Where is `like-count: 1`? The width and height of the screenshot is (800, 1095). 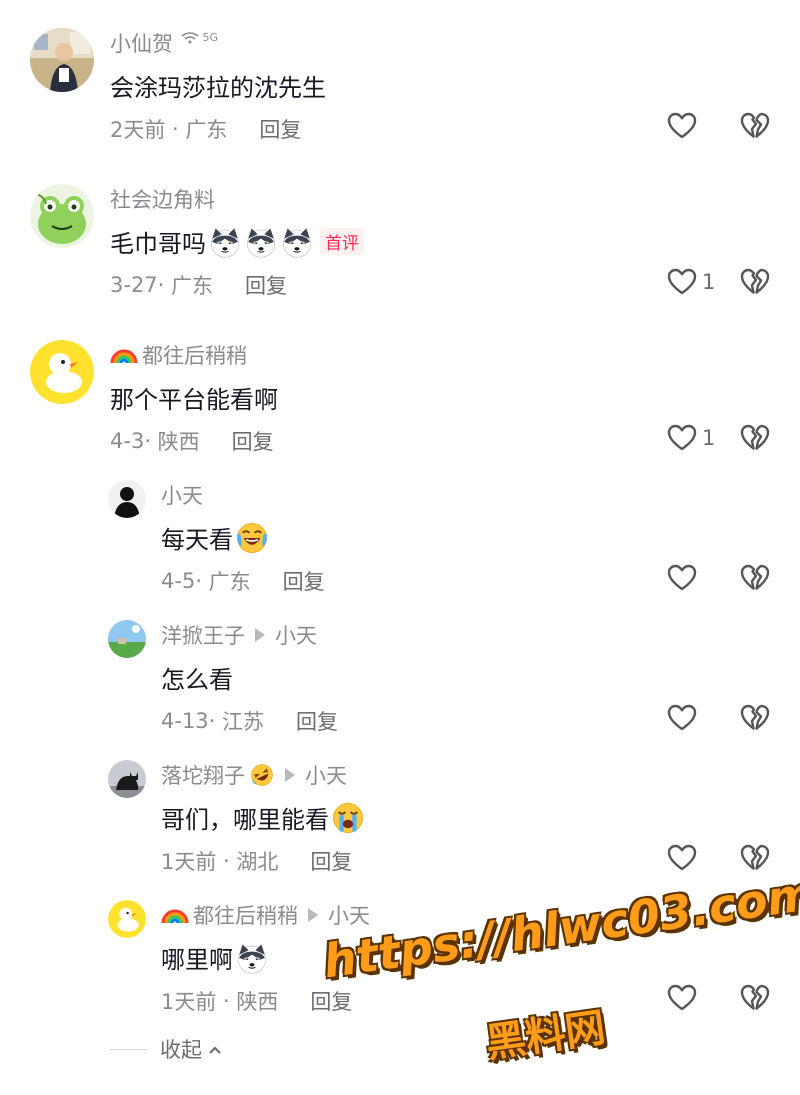
like-count: 1 is located at coordinates (709, 282).